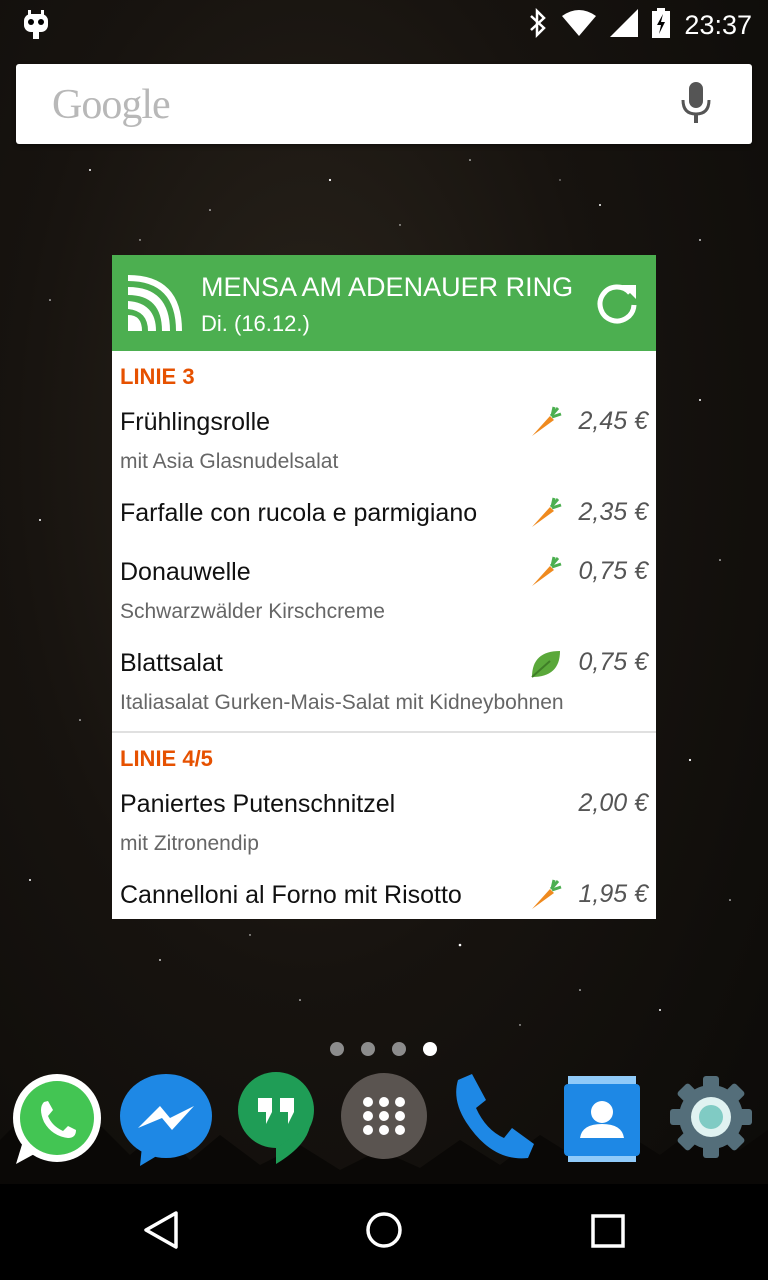  Describe the element at coordinates (613, 894) in the screenshot. I see `meal-price: 1,95 €` at that location.